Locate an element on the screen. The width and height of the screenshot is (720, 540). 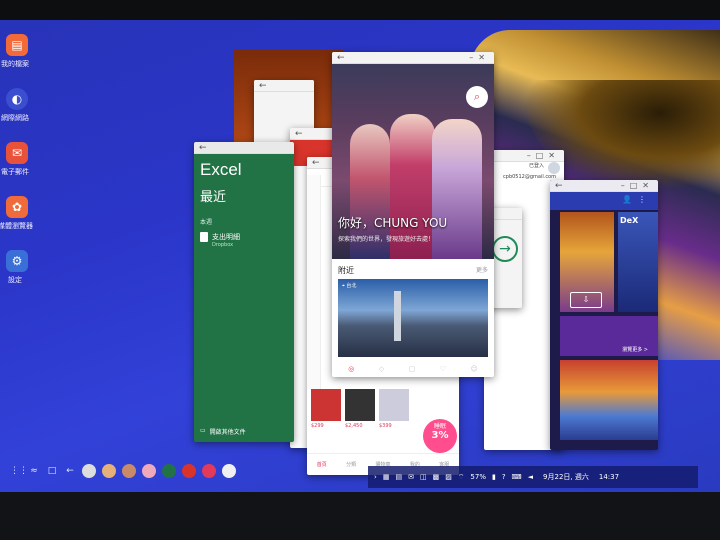
profile-menu-icons: 👤⋮ is located at coordinates (637, 199).